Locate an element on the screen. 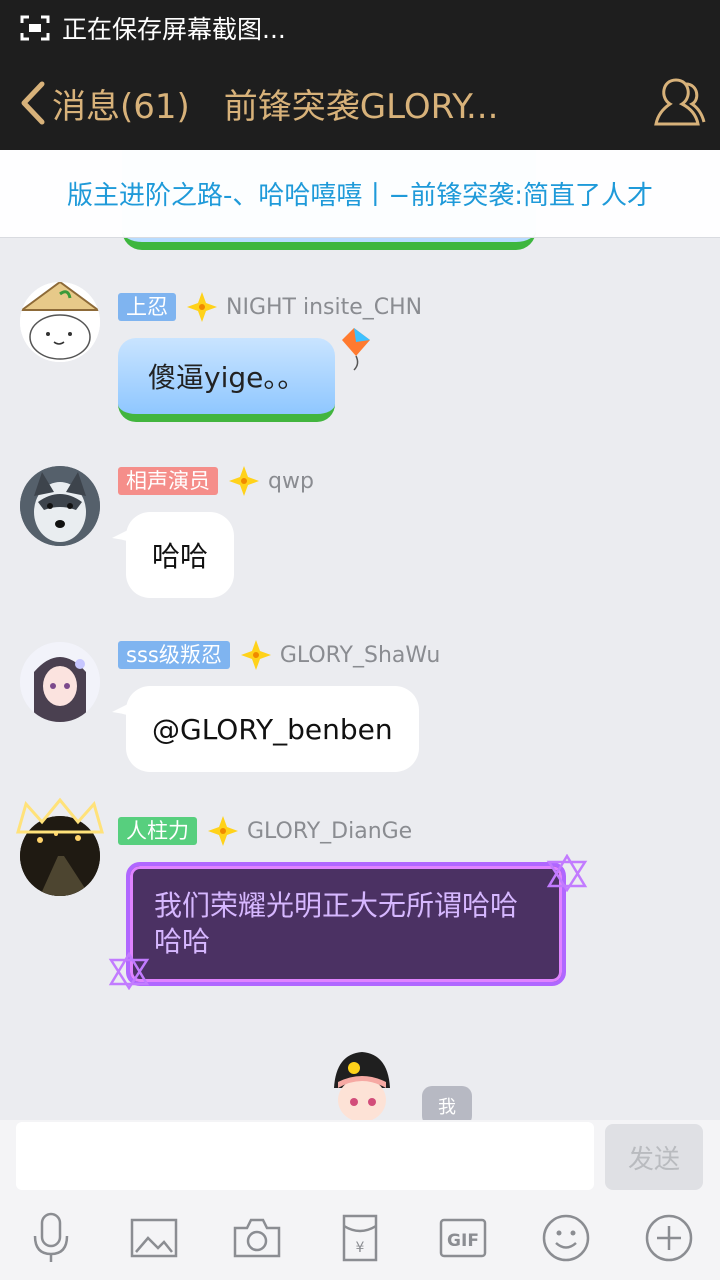  image-icon is located at coordinates (154, 1238).